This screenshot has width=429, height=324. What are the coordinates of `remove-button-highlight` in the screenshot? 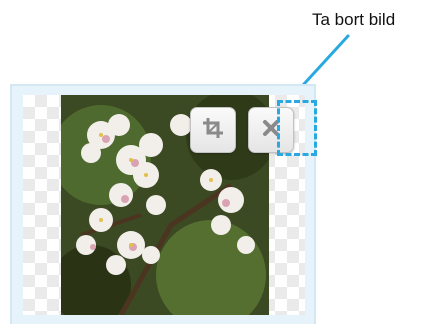 It's located at (297, 128).